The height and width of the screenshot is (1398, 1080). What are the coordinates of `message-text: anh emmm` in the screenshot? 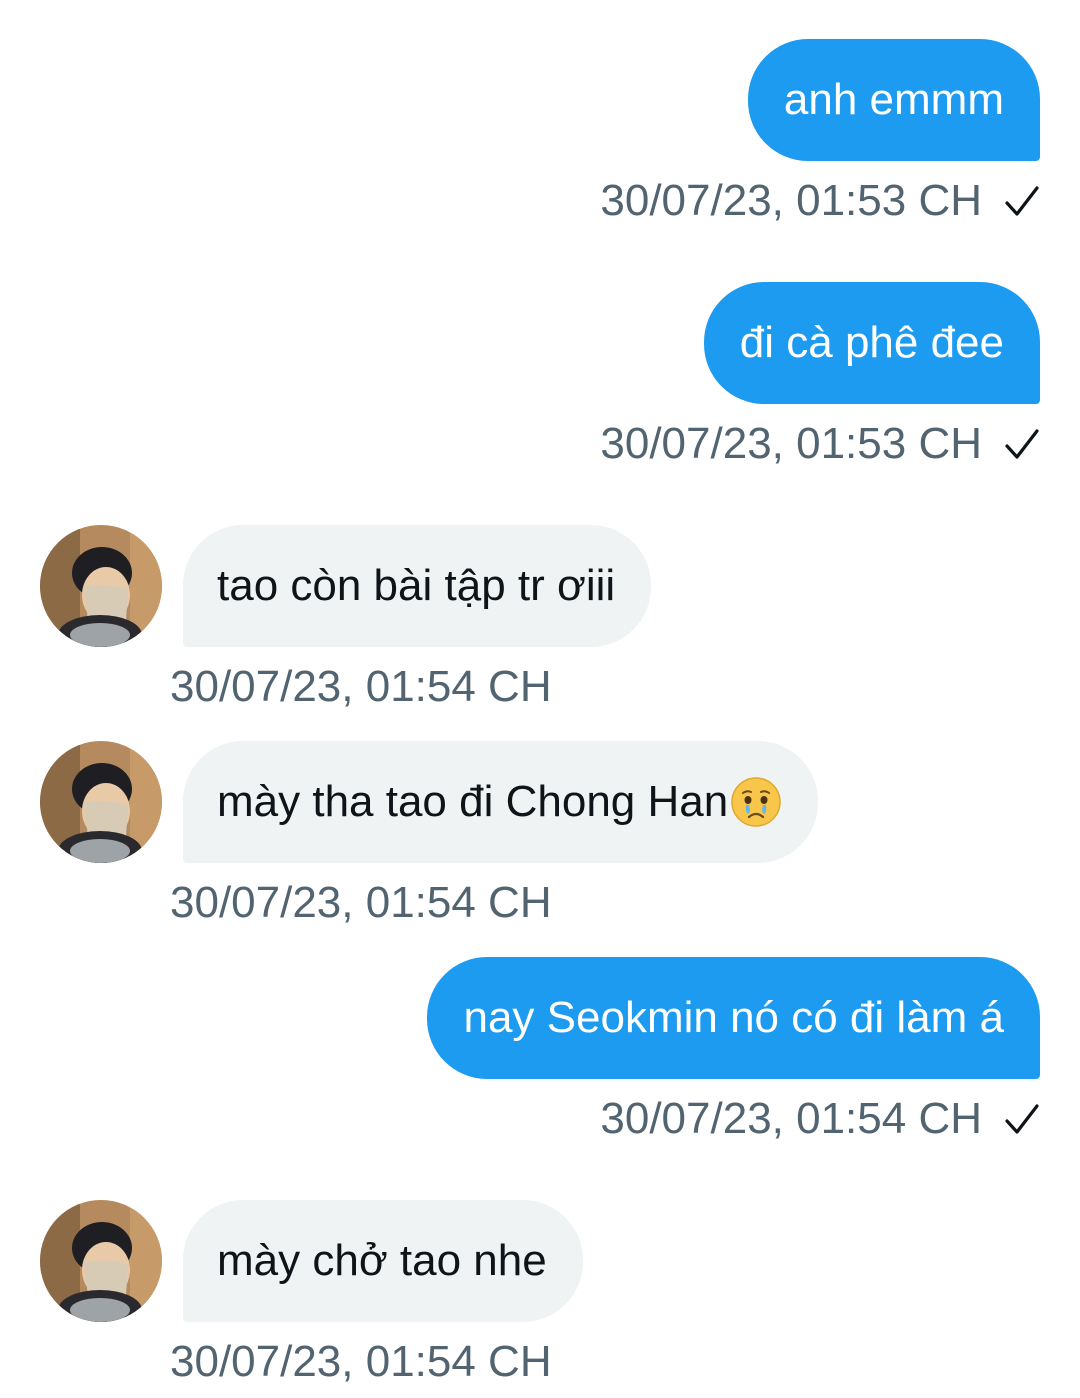 It's located at (893, 99).